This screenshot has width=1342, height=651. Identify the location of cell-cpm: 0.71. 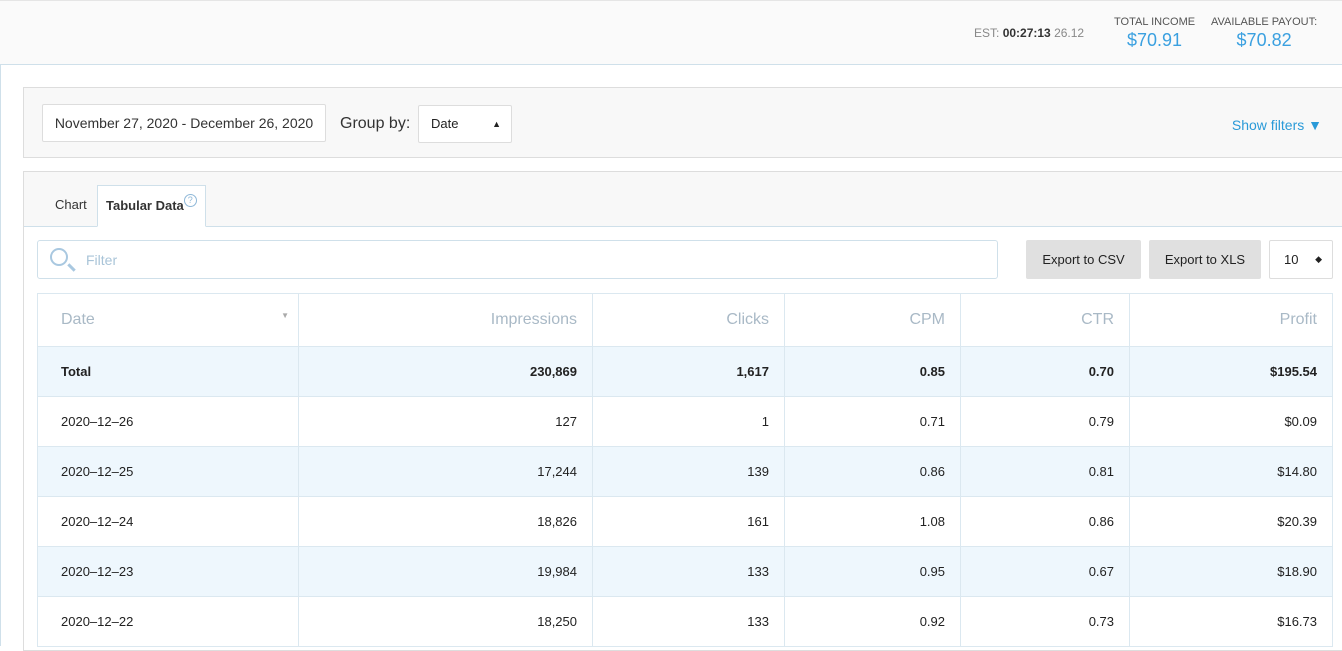
(872, 421).